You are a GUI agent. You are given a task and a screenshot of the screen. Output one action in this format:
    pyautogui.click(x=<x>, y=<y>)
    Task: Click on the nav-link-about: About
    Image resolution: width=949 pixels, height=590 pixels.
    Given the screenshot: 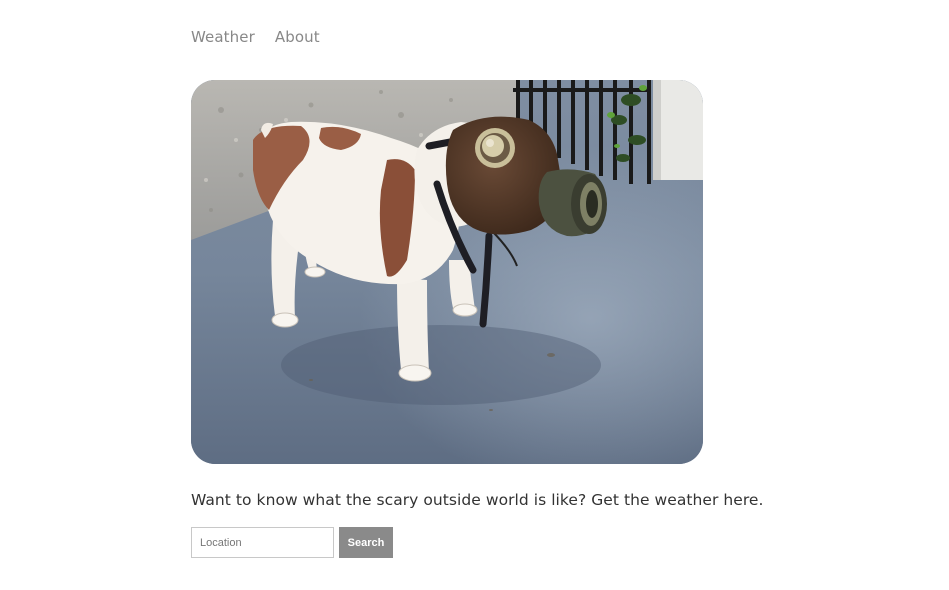 What is the action you would take?
    pyautogui.click(x=297, y=37)
    